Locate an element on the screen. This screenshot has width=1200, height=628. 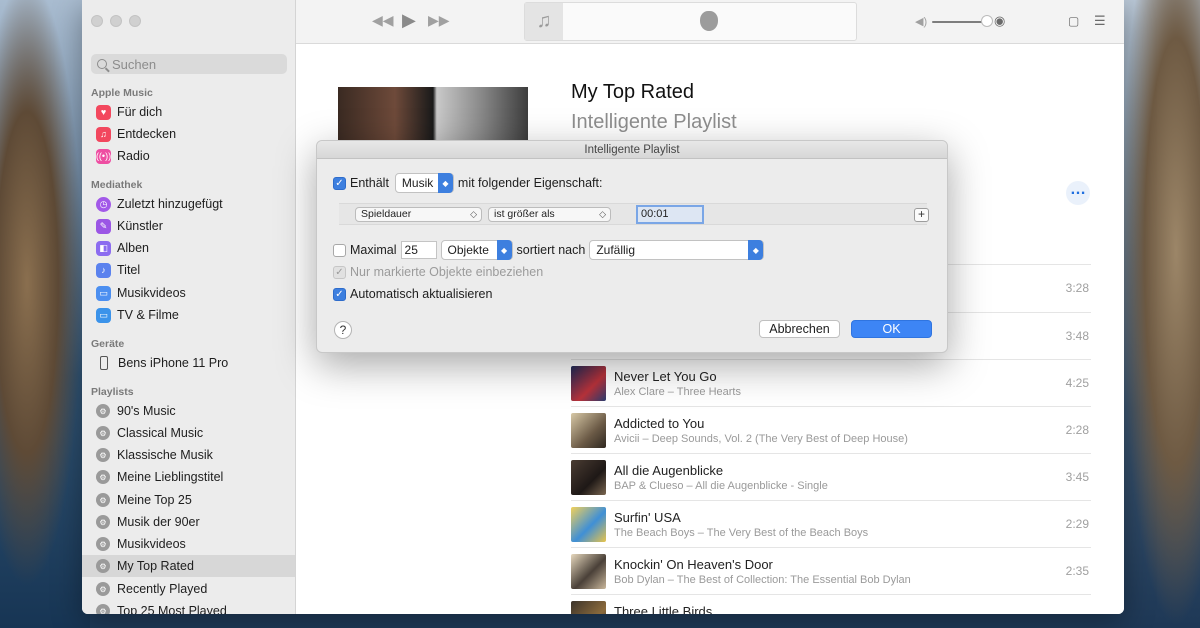
live-update-label: Automatisch aktualisieren is located at coordinates (421, 294).